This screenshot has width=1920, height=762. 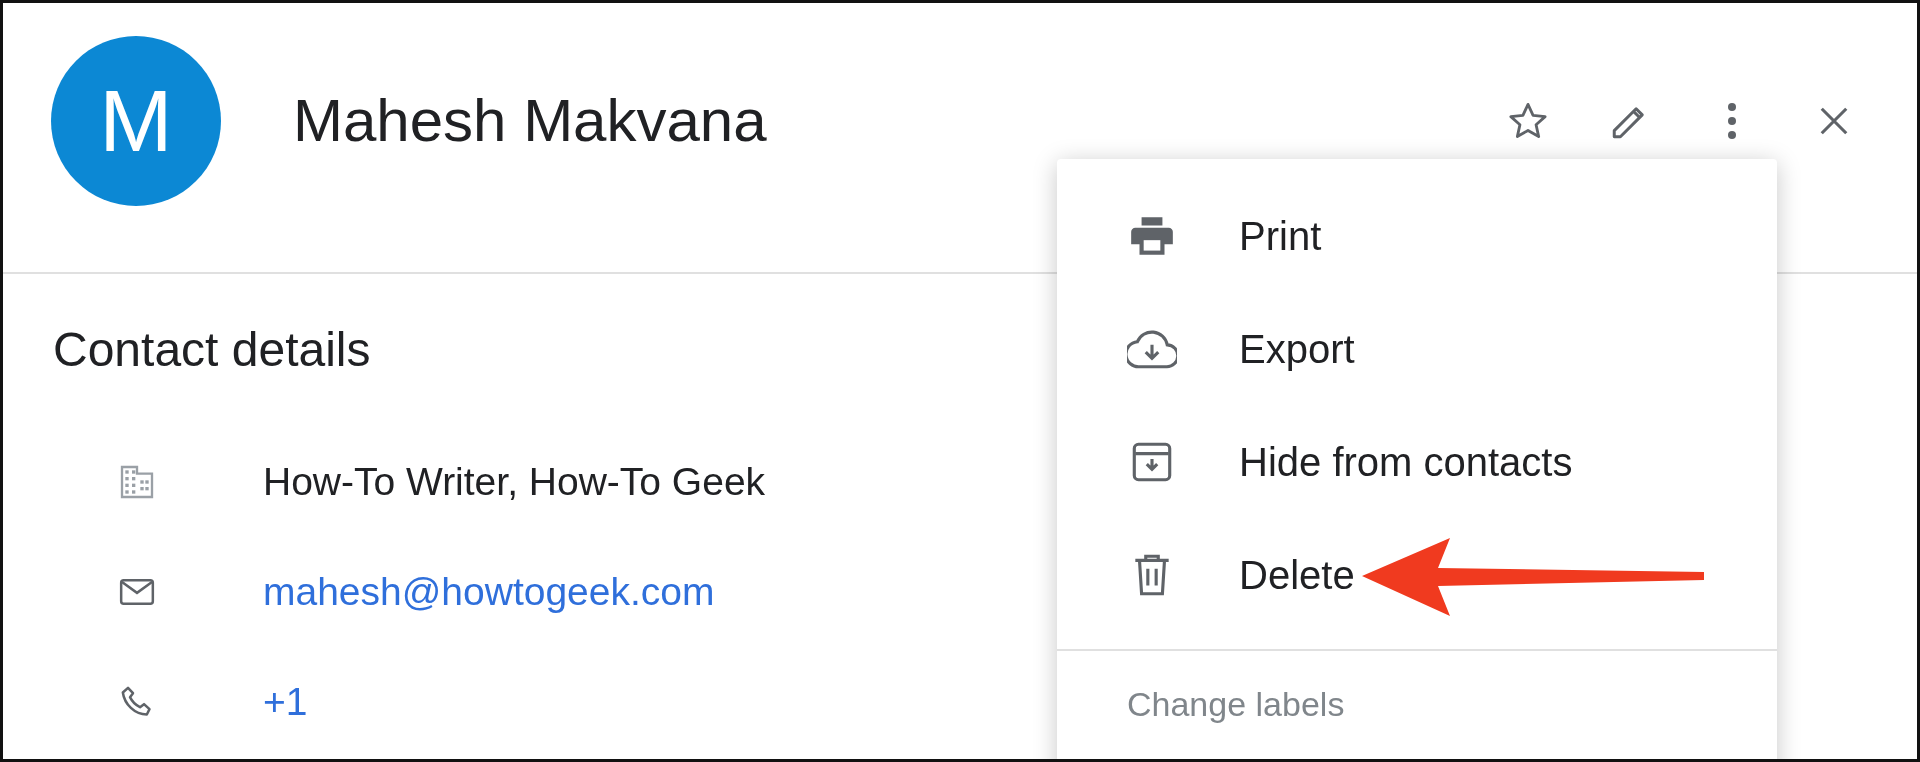 What do you see at coordinates (1732, 120) in the screenshot?
I see `more-icon` at bounding box center [1732, 120].